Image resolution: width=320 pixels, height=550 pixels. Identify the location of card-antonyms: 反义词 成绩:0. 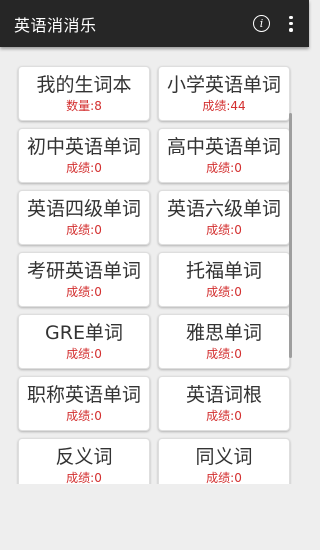
(84, 461).